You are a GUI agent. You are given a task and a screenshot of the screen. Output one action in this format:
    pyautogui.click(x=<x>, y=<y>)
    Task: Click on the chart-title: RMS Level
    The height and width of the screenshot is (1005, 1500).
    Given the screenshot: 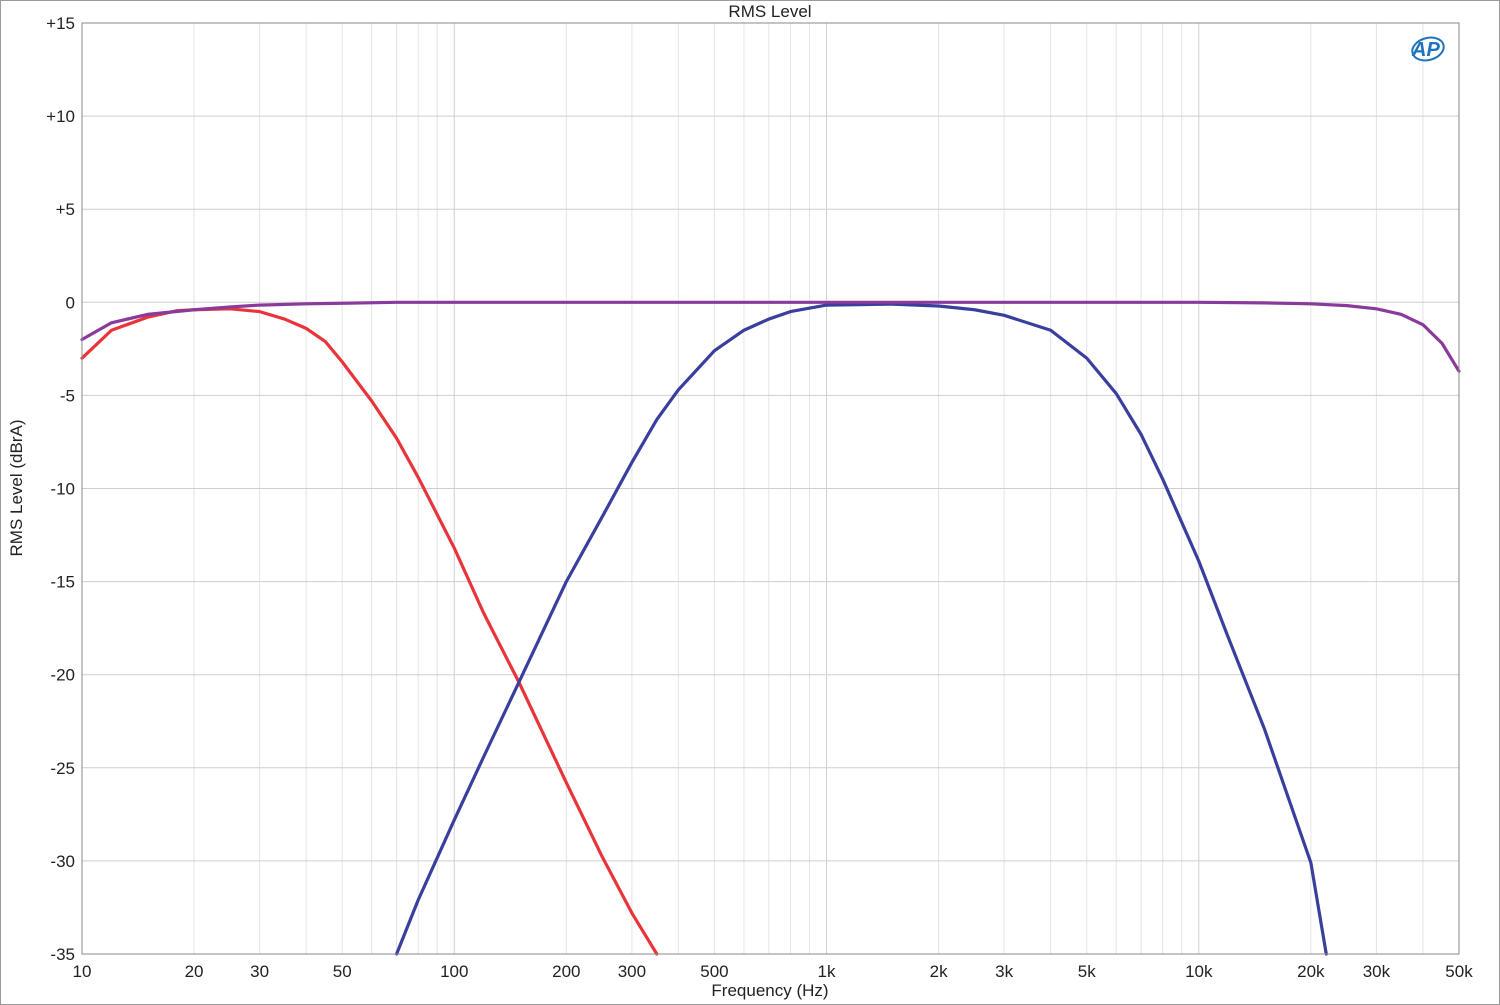 What is the action you would take?
    pyautogui.click(x=769, y=11)
    